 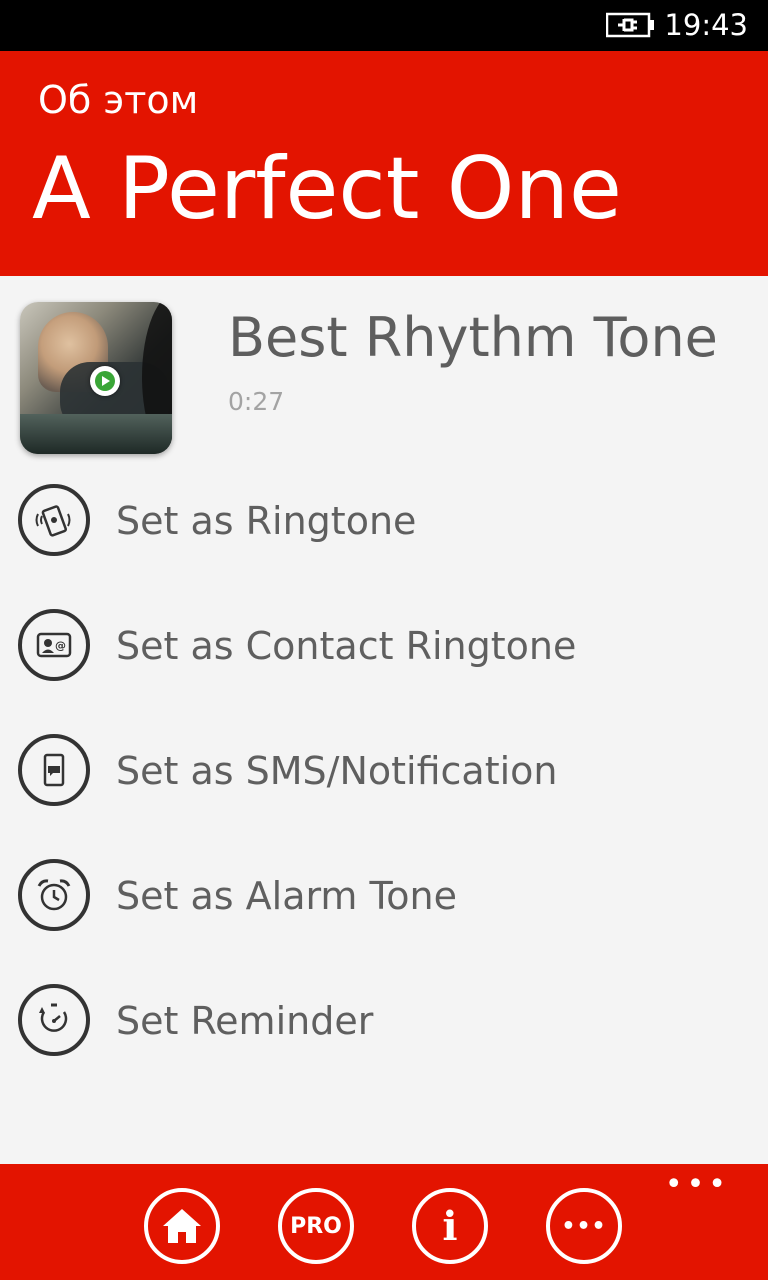 I want to click on set-alarm-tone-button: Set as Alarm Tone, so click(x=378, y=896).